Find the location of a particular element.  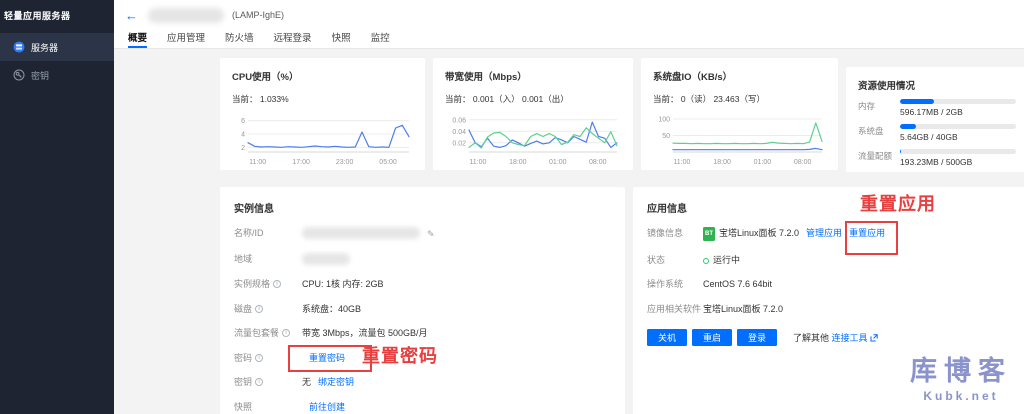

app-row-app-software: 应用相关软件 宝塔Linux面板 7.2.0 is located at coordinates (833, 309).